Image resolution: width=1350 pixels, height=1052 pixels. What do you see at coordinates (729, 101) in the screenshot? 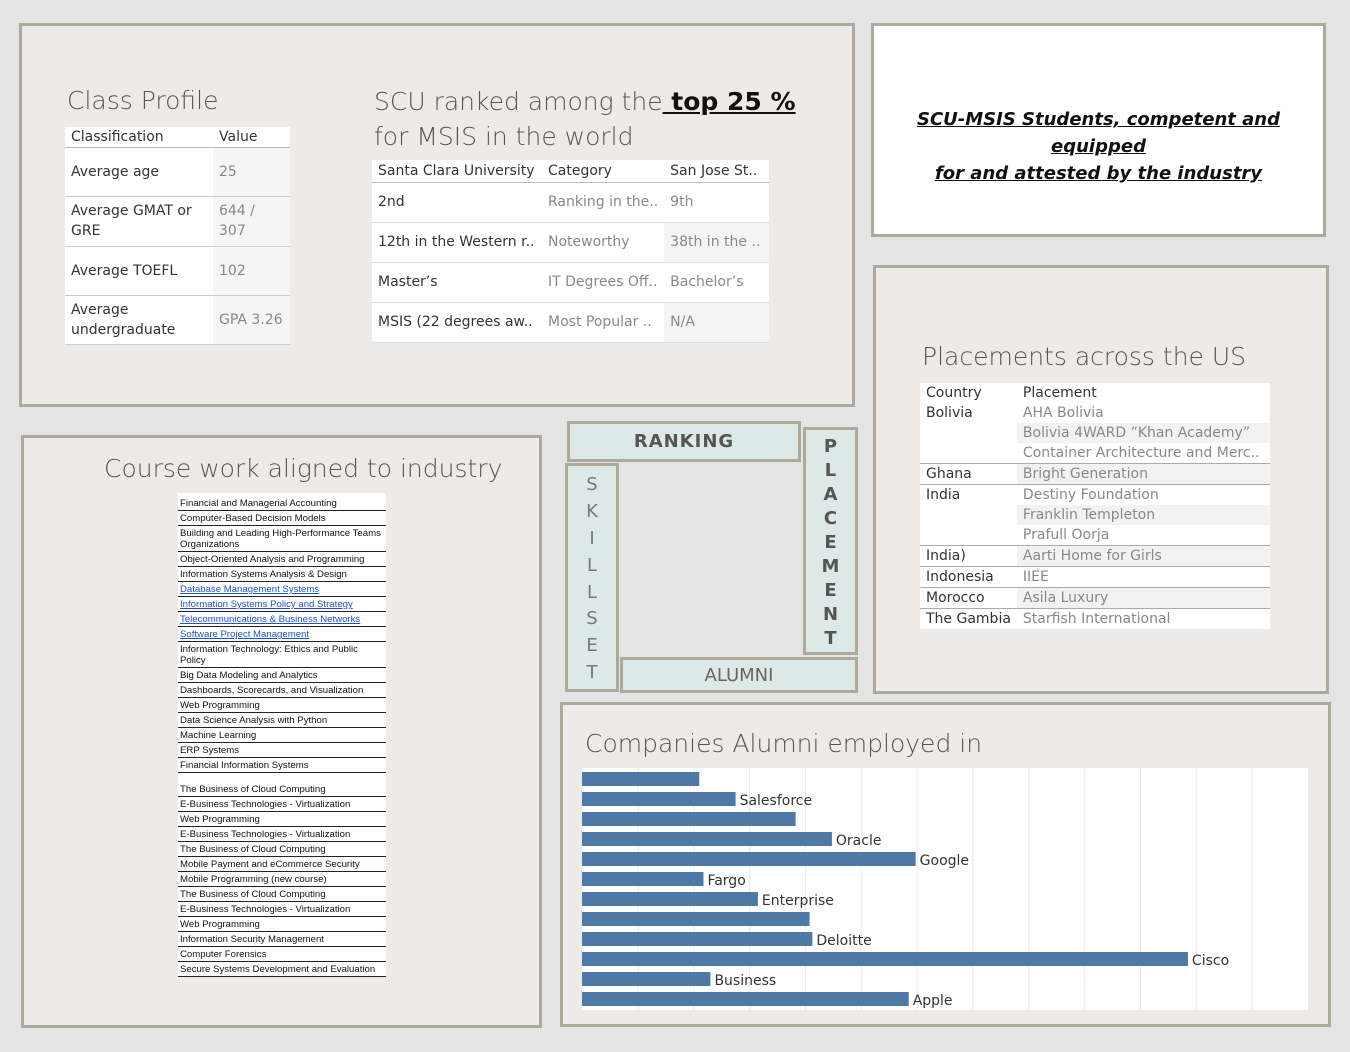
I see `top-25-link: top 25 %` at bounding box center [729, 101].